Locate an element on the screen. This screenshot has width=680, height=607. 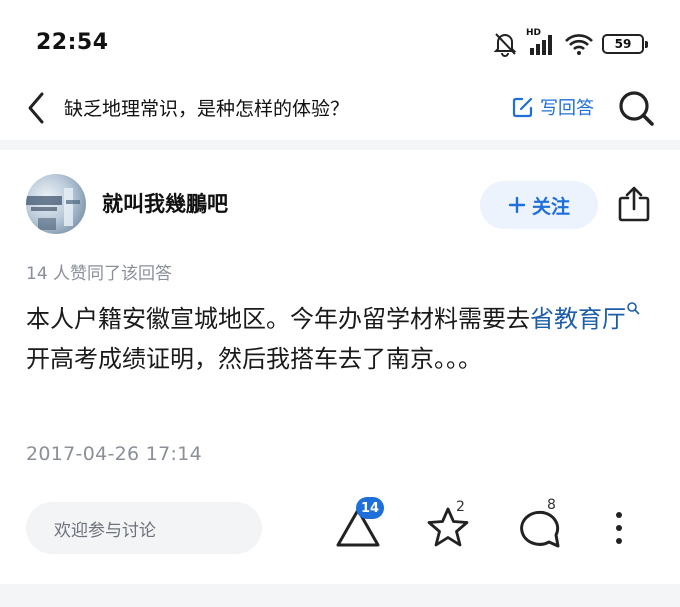
comment-count: 8 is located at coordinates (551, 505).